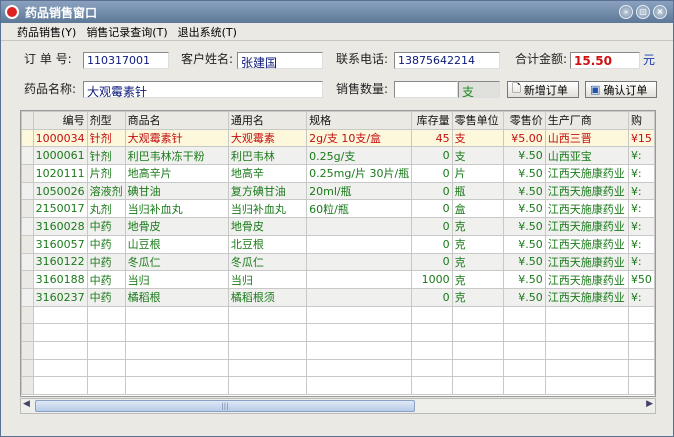 This screenshot has height=437, width=674. Describe the element at coordinates (61, 12) in the screenshot. I see `window-title: 药品销售窗口` at that location.